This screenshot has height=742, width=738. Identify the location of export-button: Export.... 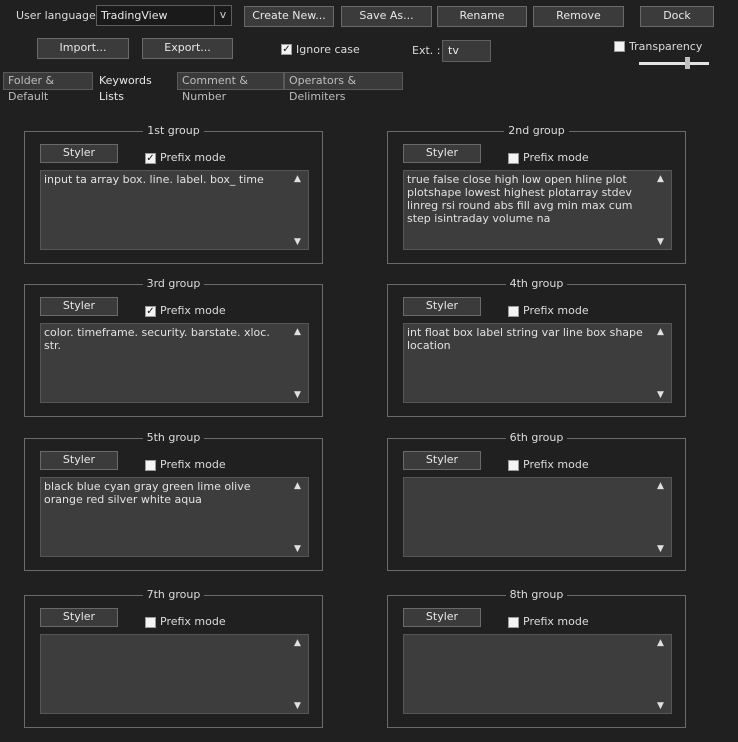
(187, 48).